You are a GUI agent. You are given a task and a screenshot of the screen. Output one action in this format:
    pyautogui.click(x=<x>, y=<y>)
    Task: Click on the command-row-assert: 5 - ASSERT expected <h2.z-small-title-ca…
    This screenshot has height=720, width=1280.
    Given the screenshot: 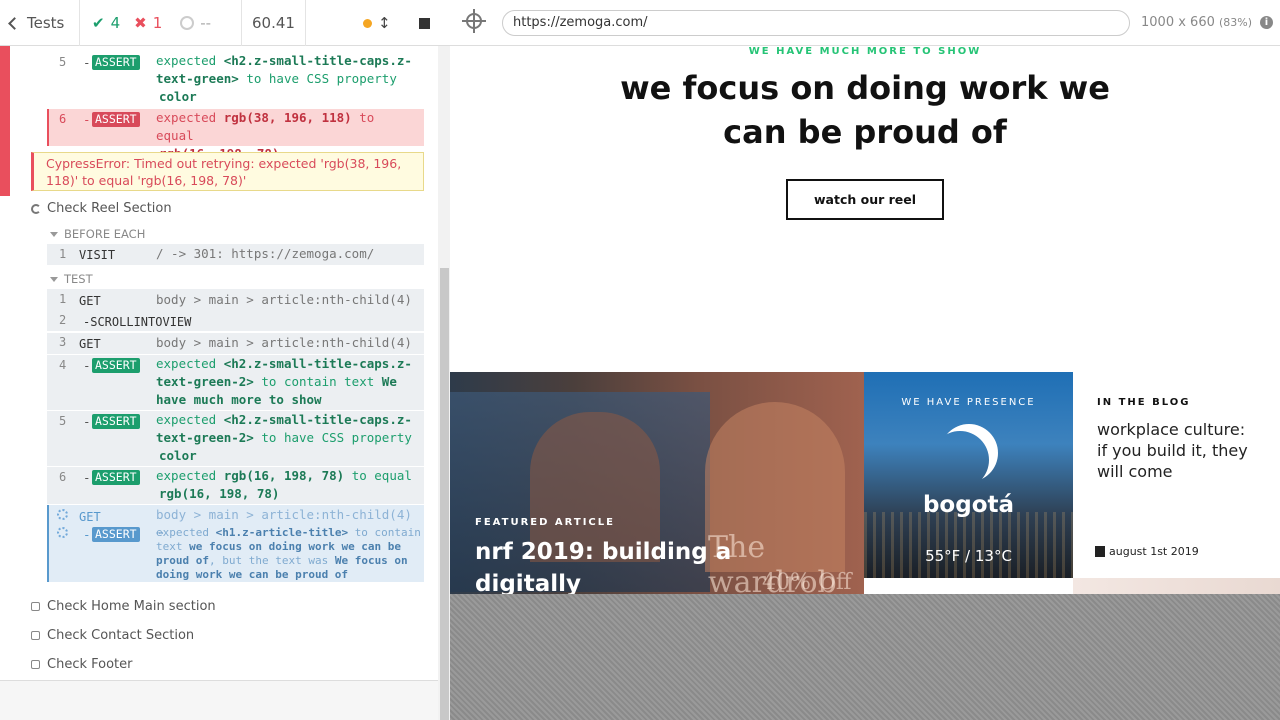 What is the action you would take?
    pyautogui.click(x=235, y=438)
    